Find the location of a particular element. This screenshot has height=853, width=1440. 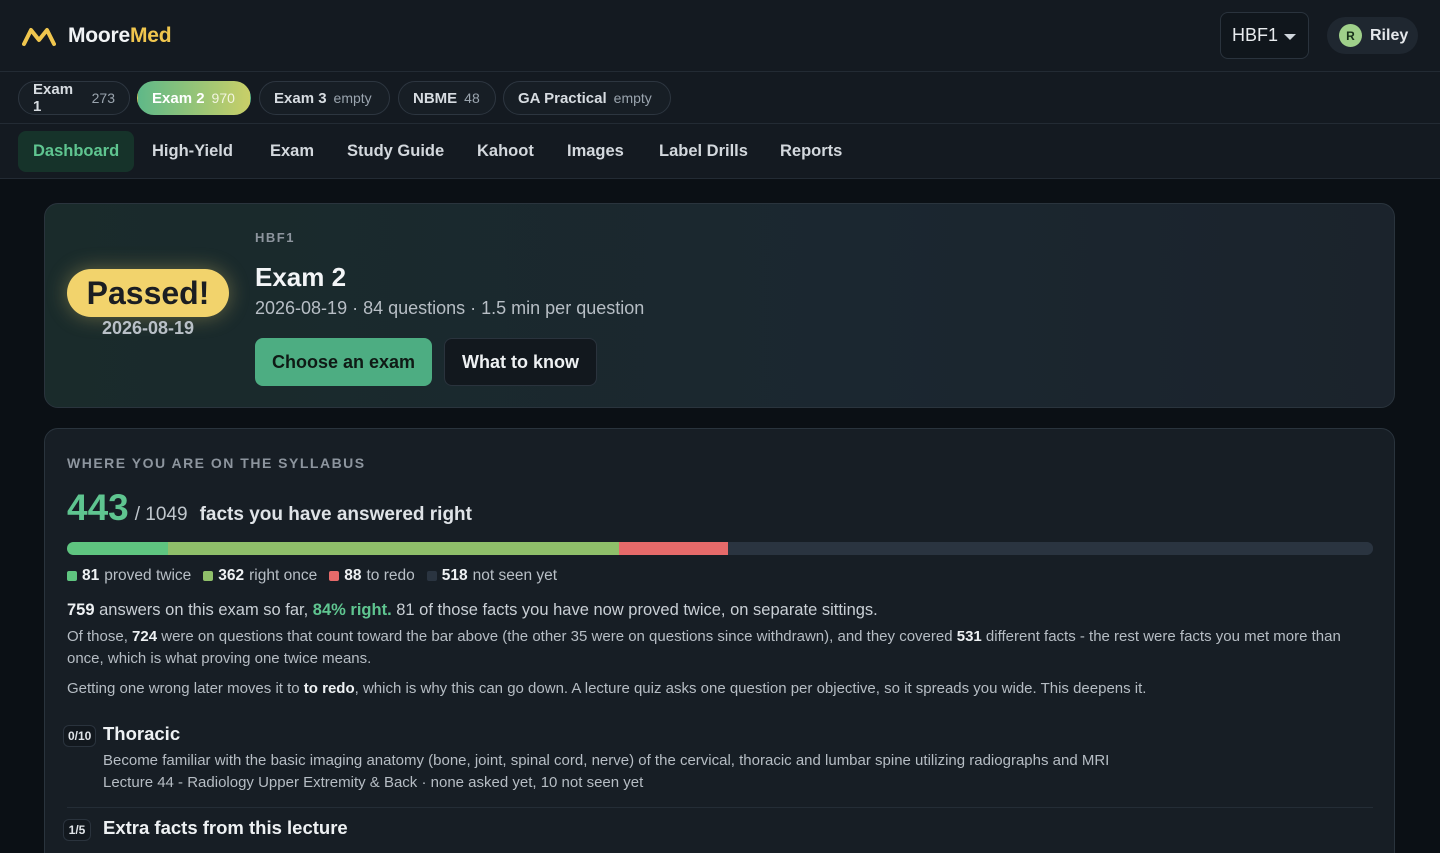

exam-tab-exam-1: Exam 1 273 is located at coordinates (74, 98).